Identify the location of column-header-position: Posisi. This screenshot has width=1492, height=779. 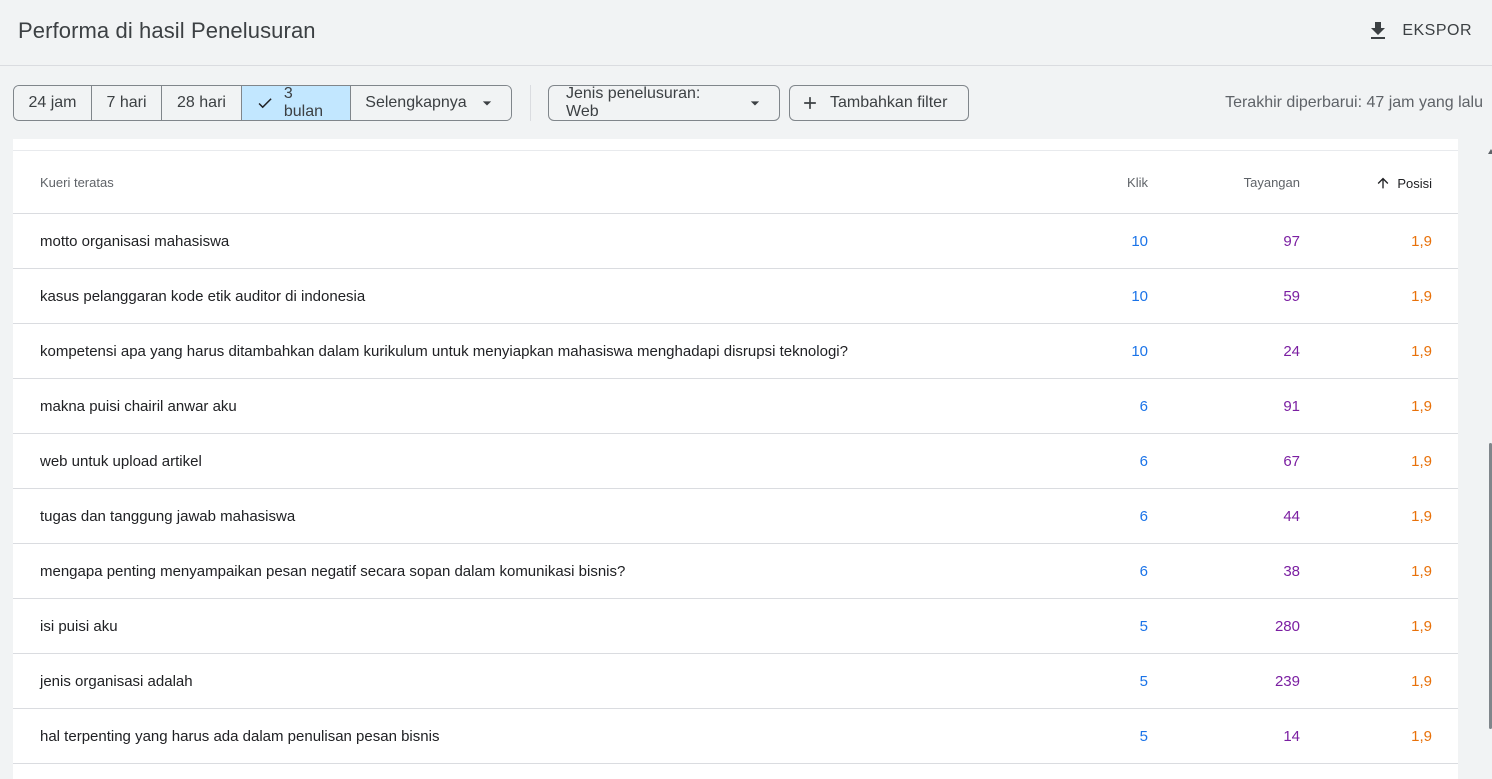
(1403, 183).